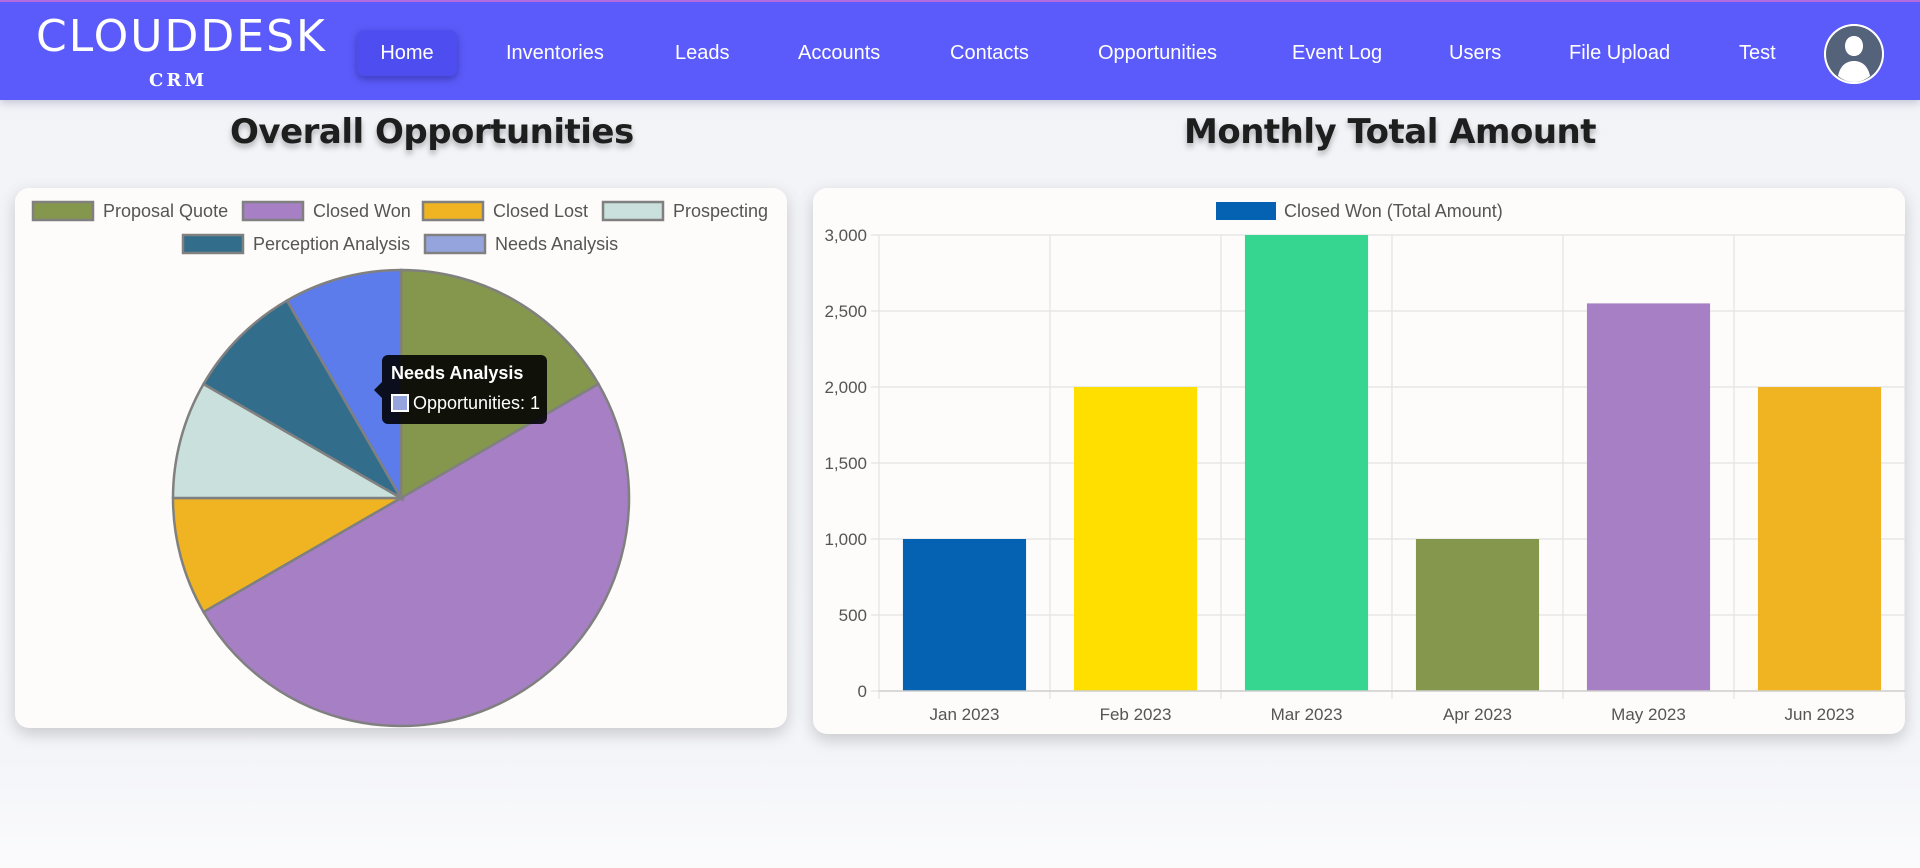 The width and height of the screenshot is (1920, 868). Describe the element at coordinates (378, 390) in the screenshot. I see `tooltip-caret` at that location.